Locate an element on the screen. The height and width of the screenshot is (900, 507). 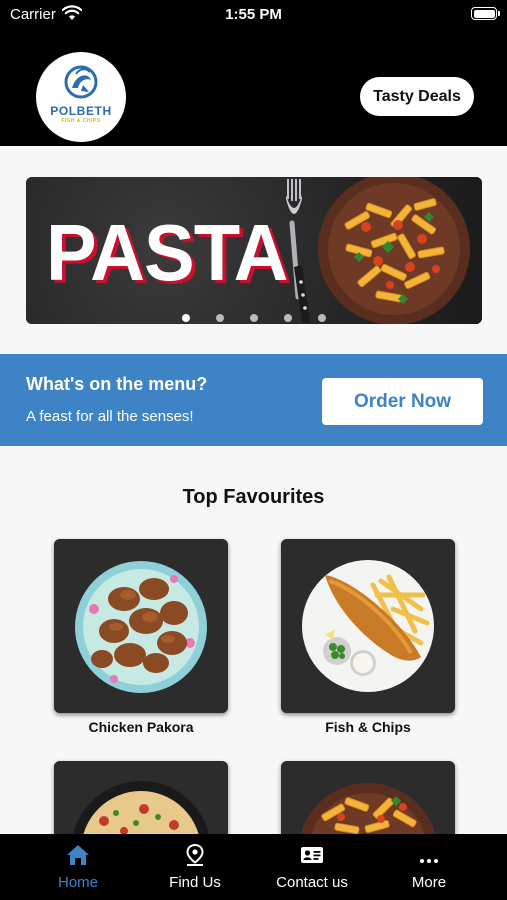
order-now-button: Order Now is located at coordinates (402, 401).